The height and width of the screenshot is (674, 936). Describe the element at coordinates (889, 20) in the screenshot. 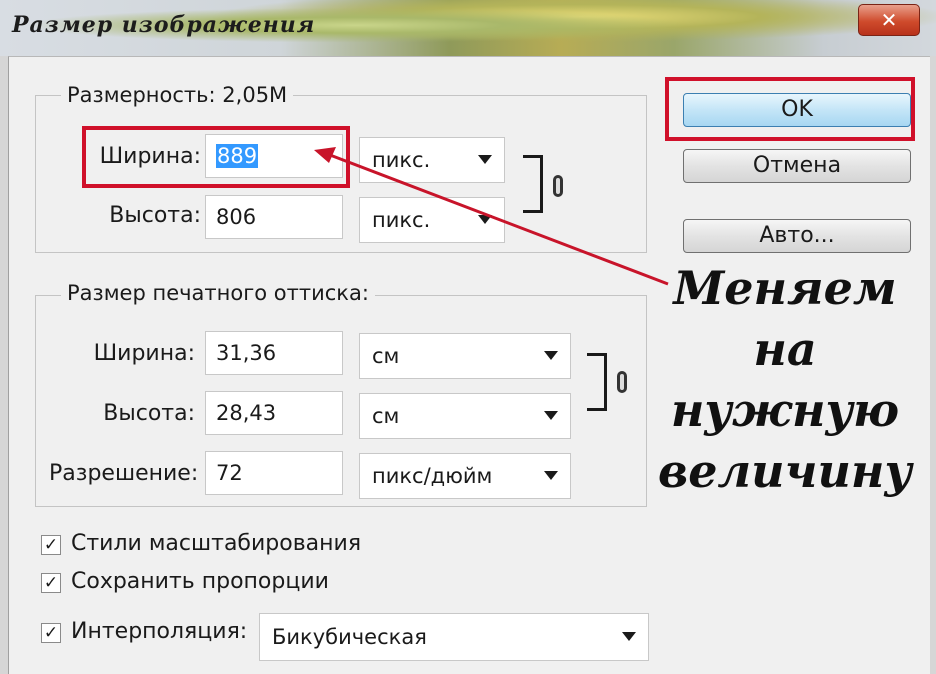

I see `close-icon: ✕` at that location.